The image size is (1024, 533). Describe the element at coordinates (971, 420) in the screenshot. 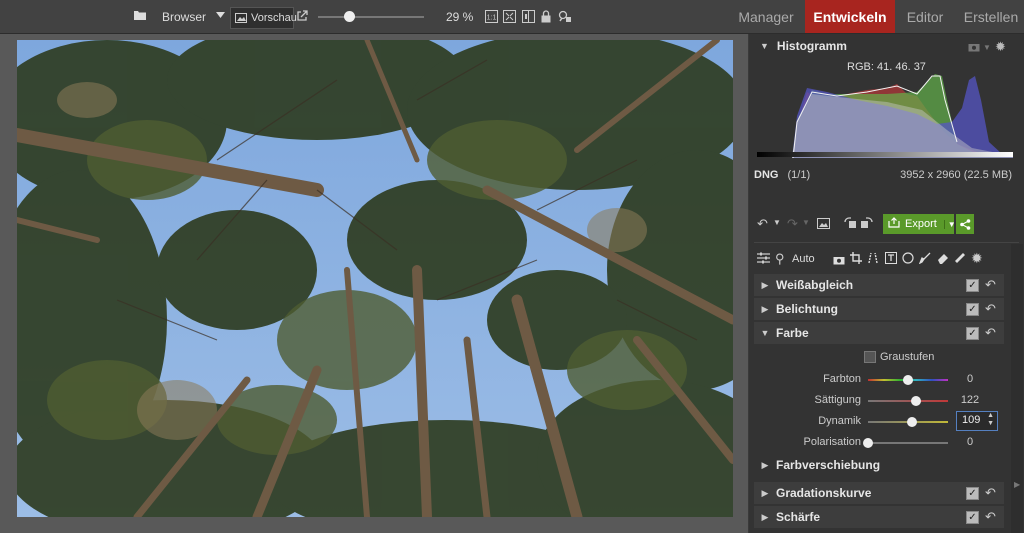

I see `slider-value: 109` at that location.